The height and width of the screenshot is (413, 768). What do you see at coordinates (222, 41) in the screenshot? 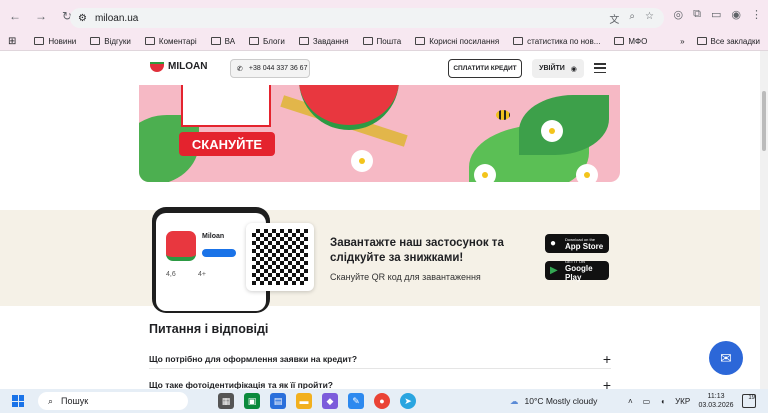
I see `bookmark-item: ВА` at bounding box center [222, 41].